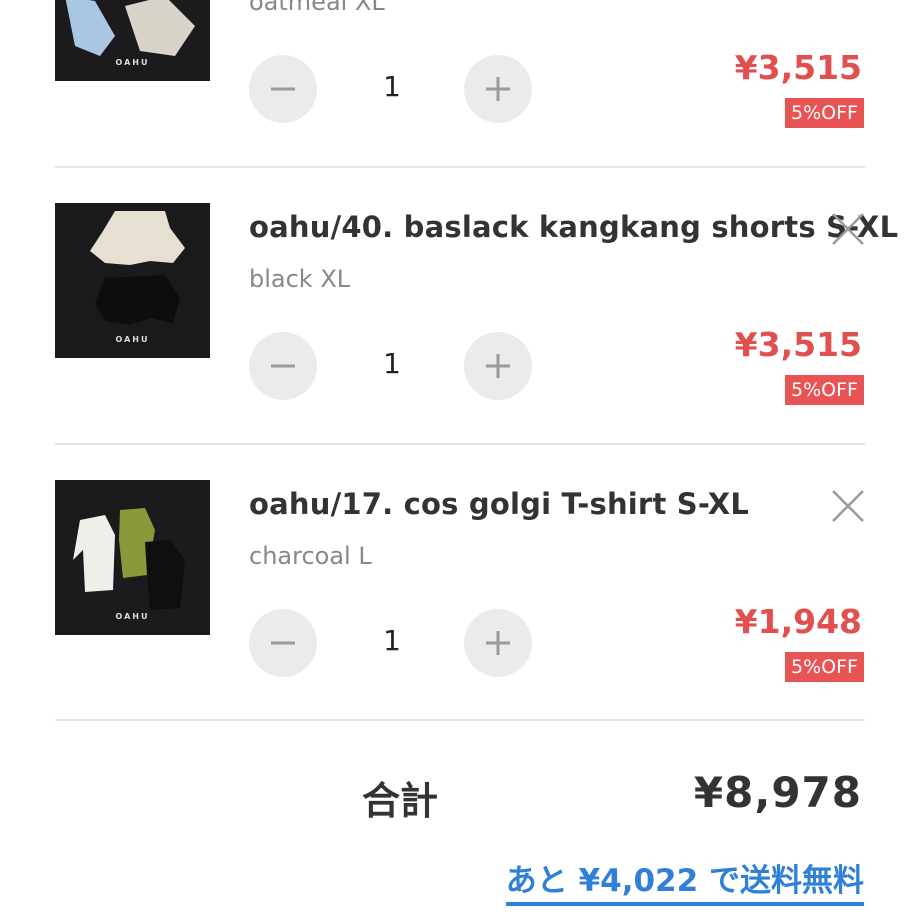  I want to click on product-image, so click(132, 40).